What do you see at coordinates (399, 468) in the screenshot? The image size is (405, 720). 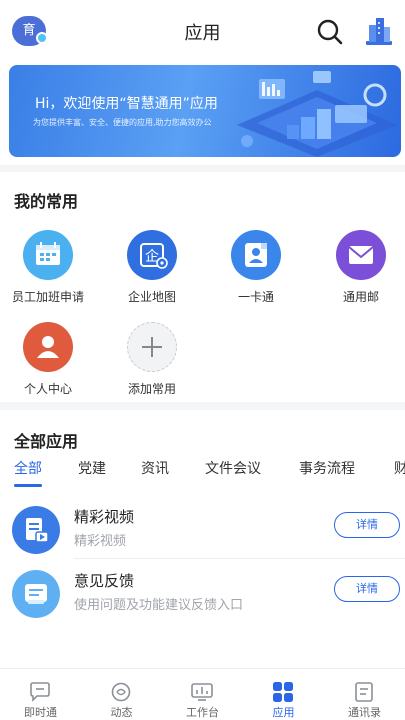 I see `tab-finance: 财` at bounding box center [399, 468].